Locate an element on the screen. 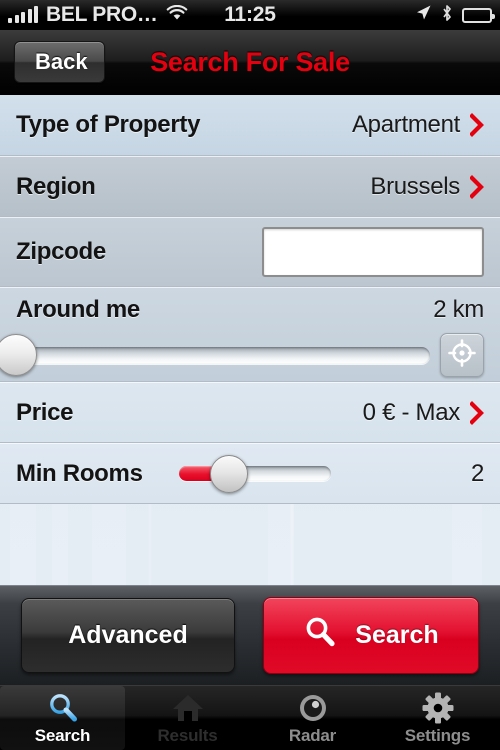 This screenshot has height=750, width=500. tab-radar: Radar is located at coordinates (312, 718).